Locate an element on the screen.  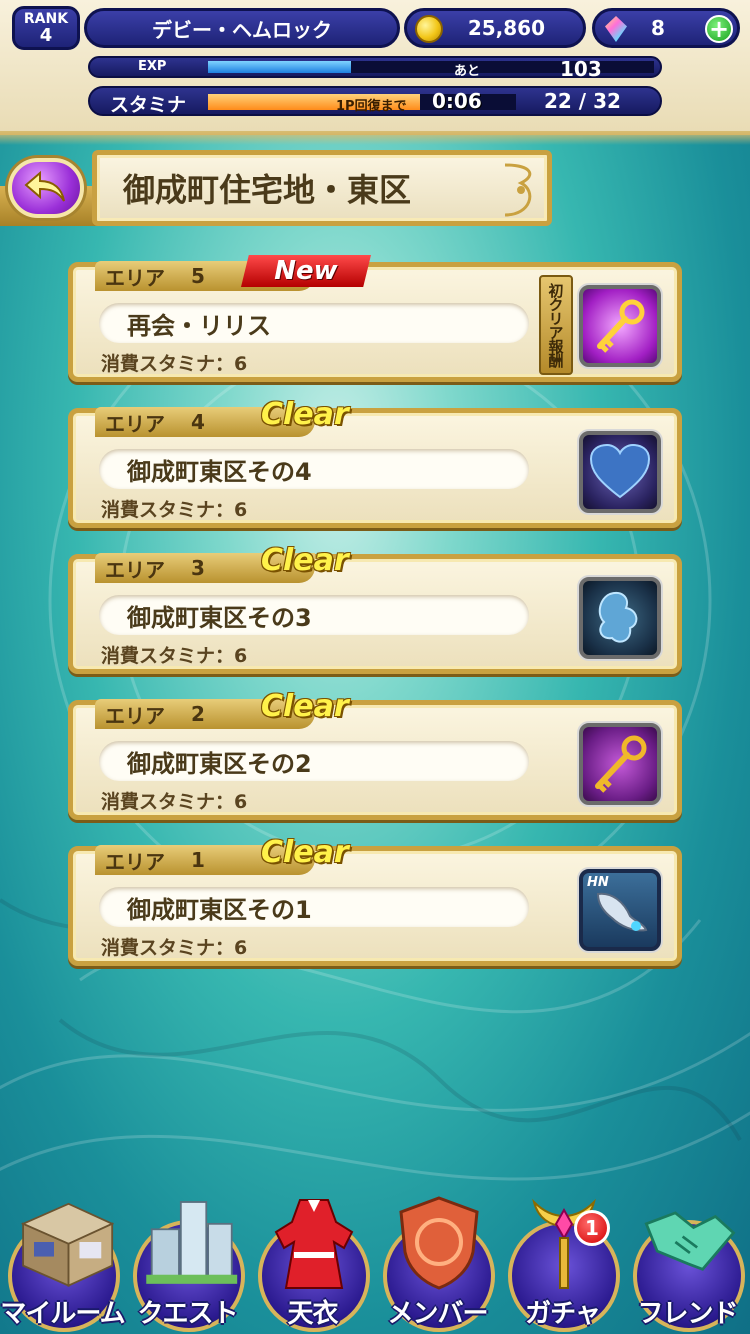
blue-charm-icon is located at coordinates (618, 617).